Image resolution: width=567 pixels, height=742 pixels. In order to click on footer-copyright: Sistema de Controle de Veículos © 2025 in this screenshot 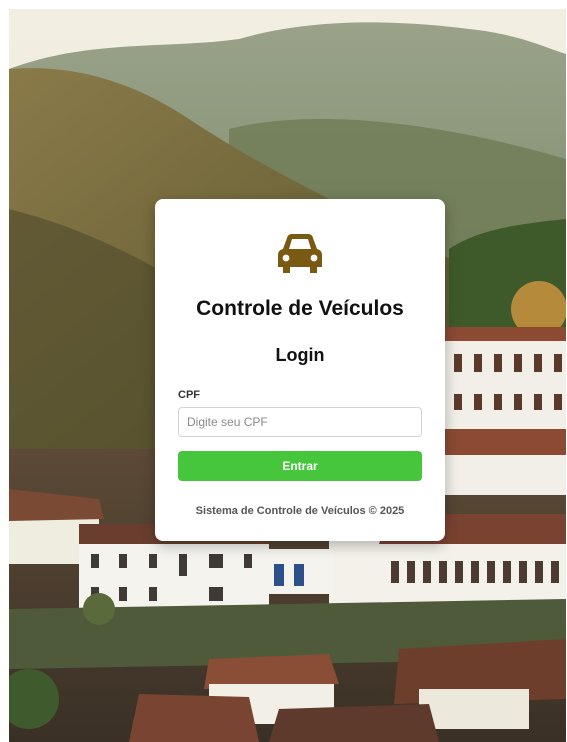, I will do `click(300, 511)`.